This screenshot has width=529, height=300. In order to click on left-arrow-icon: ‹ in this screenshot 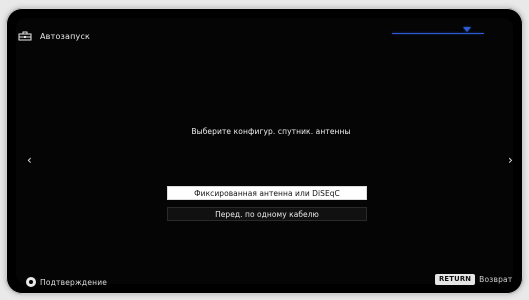, I will do `click(29, 160)`.